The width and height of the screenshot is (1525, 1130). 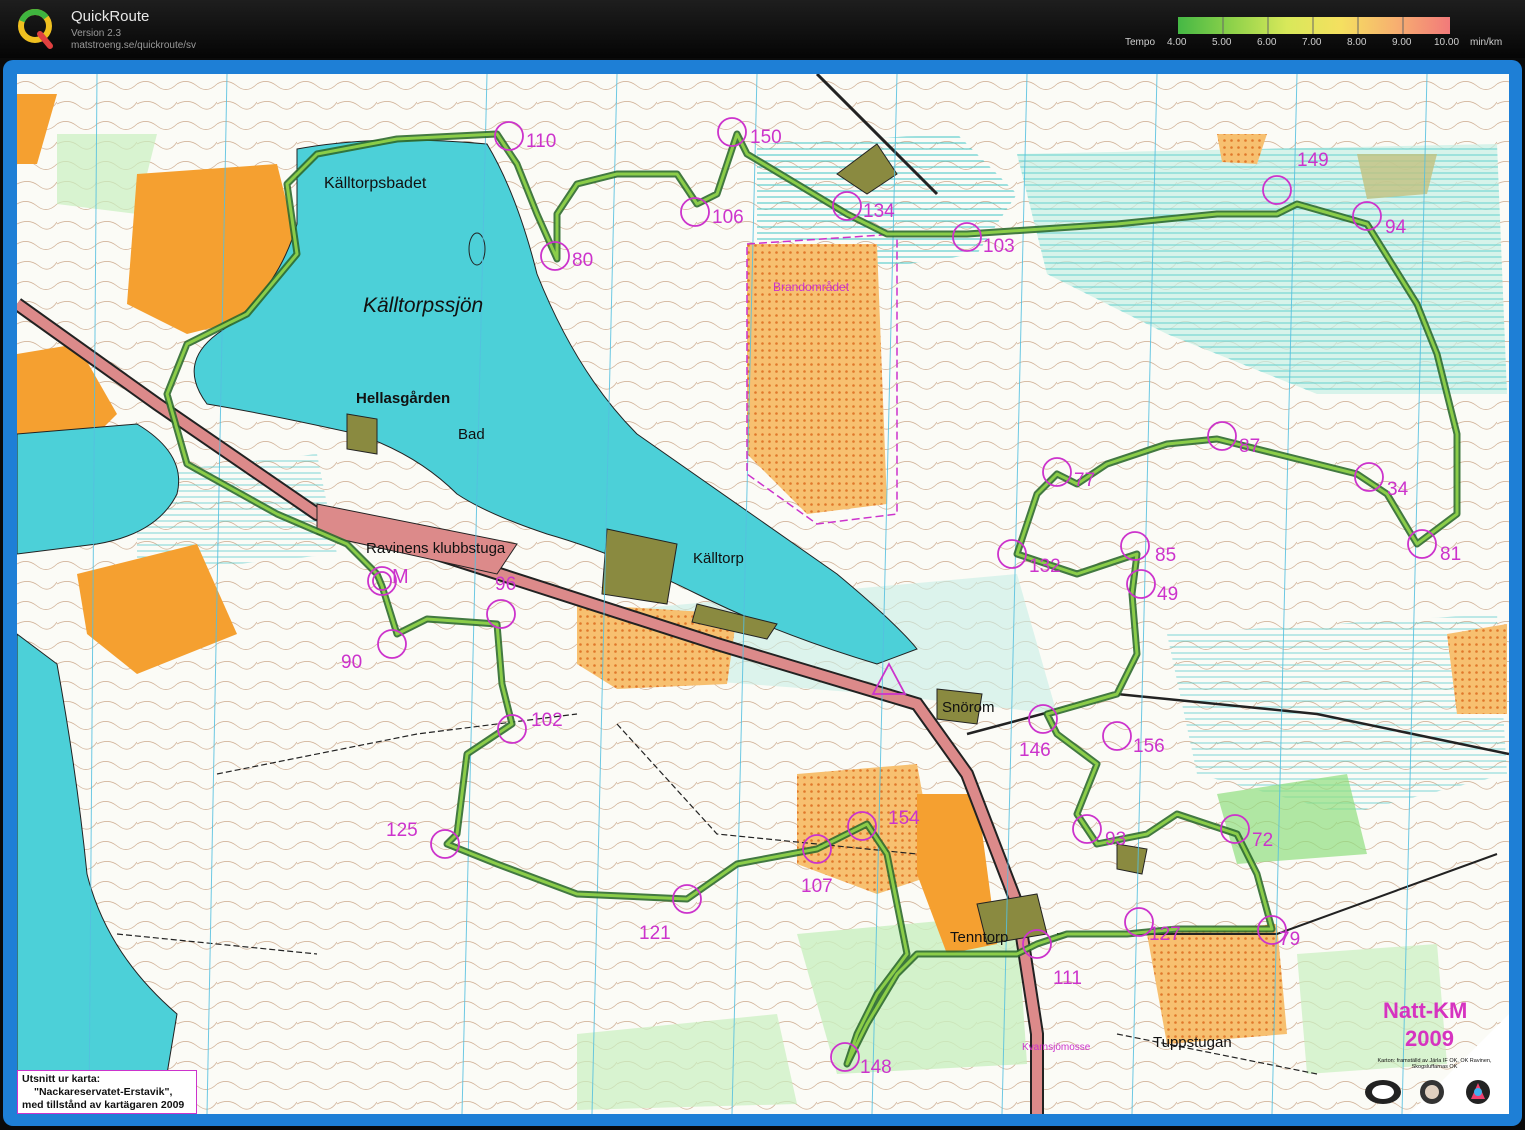 What do you see at coordinates (547, 720) in the screenshot?
I see `control-number: 102` at bounding box center [547, 720].